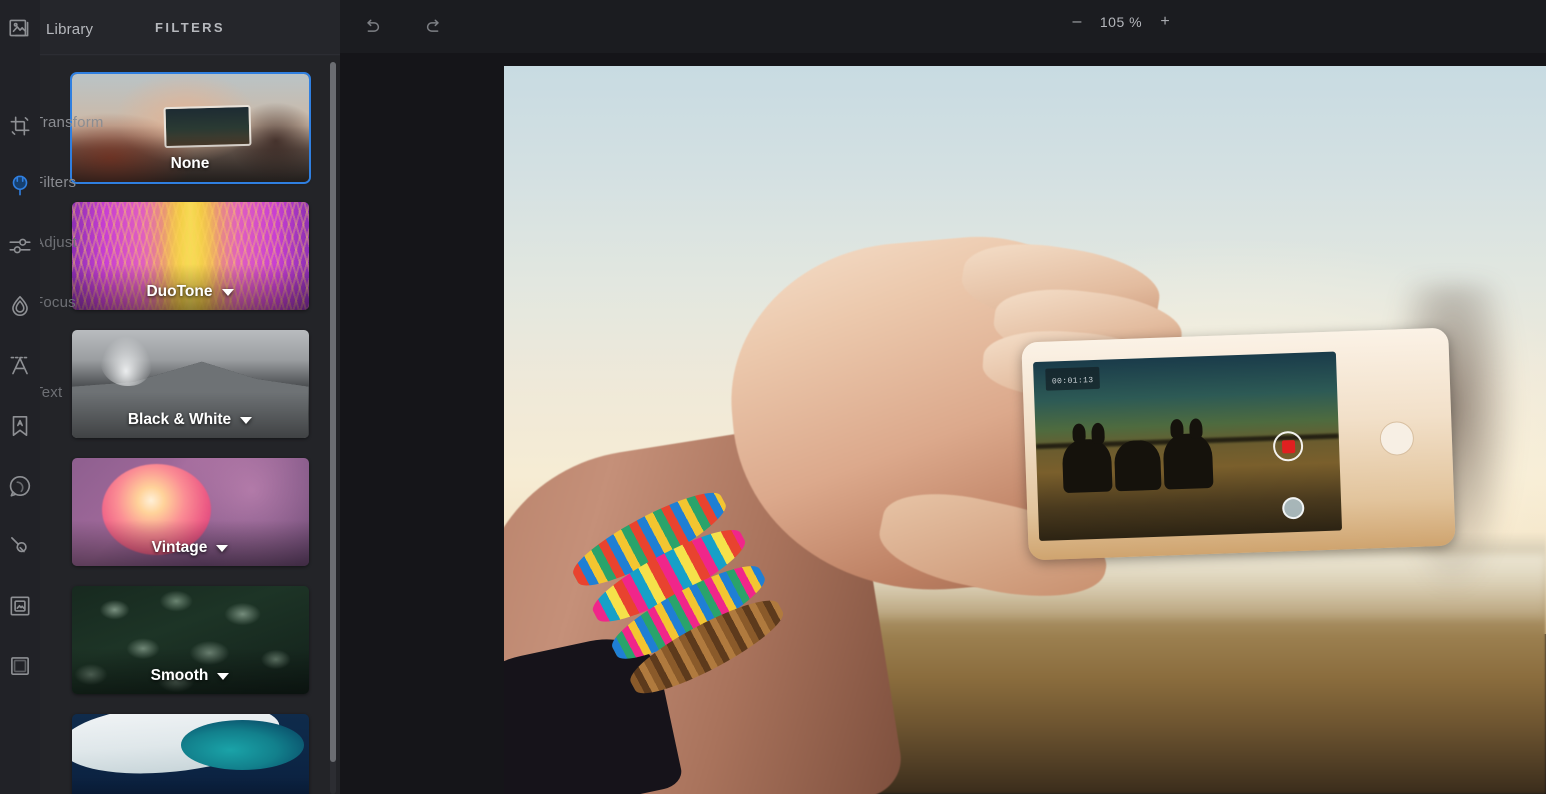  I want to click on filter-label: Vintage, so click(179, 547).